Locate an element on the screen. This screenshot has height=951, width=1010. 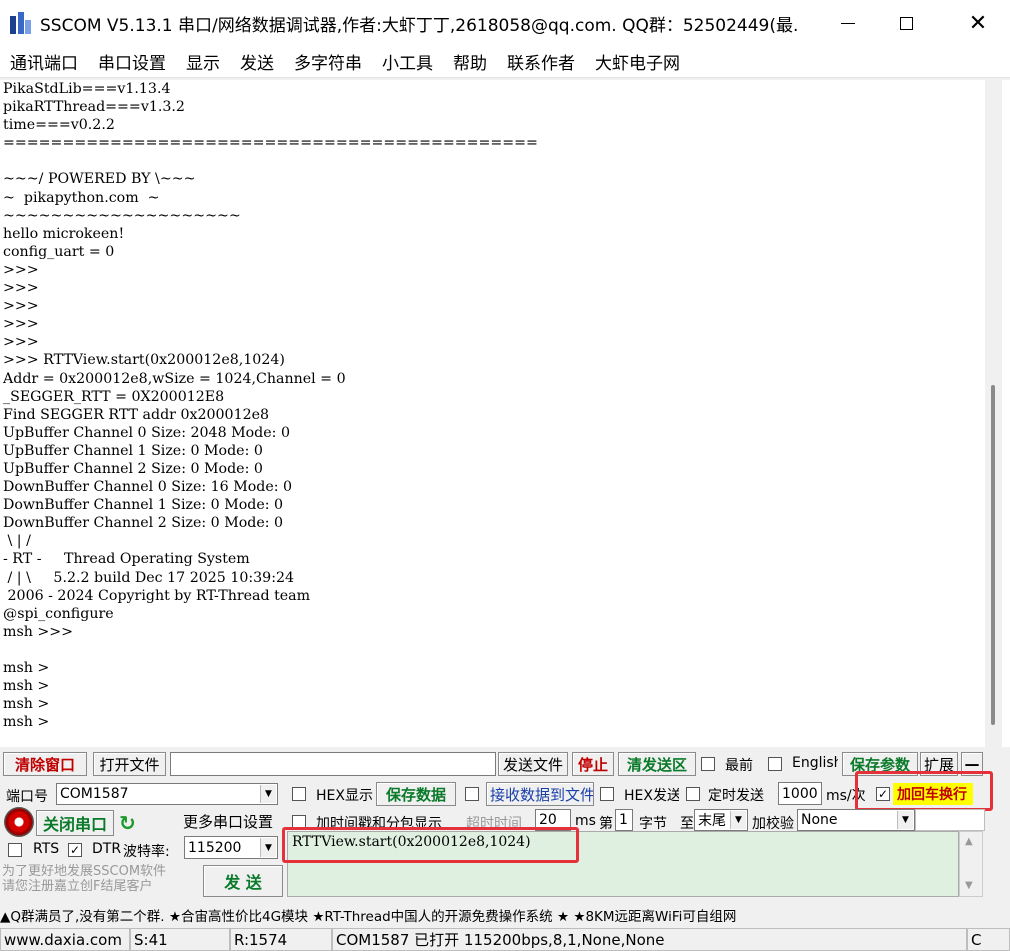
minimize-button is located at coordinates (848, 23).